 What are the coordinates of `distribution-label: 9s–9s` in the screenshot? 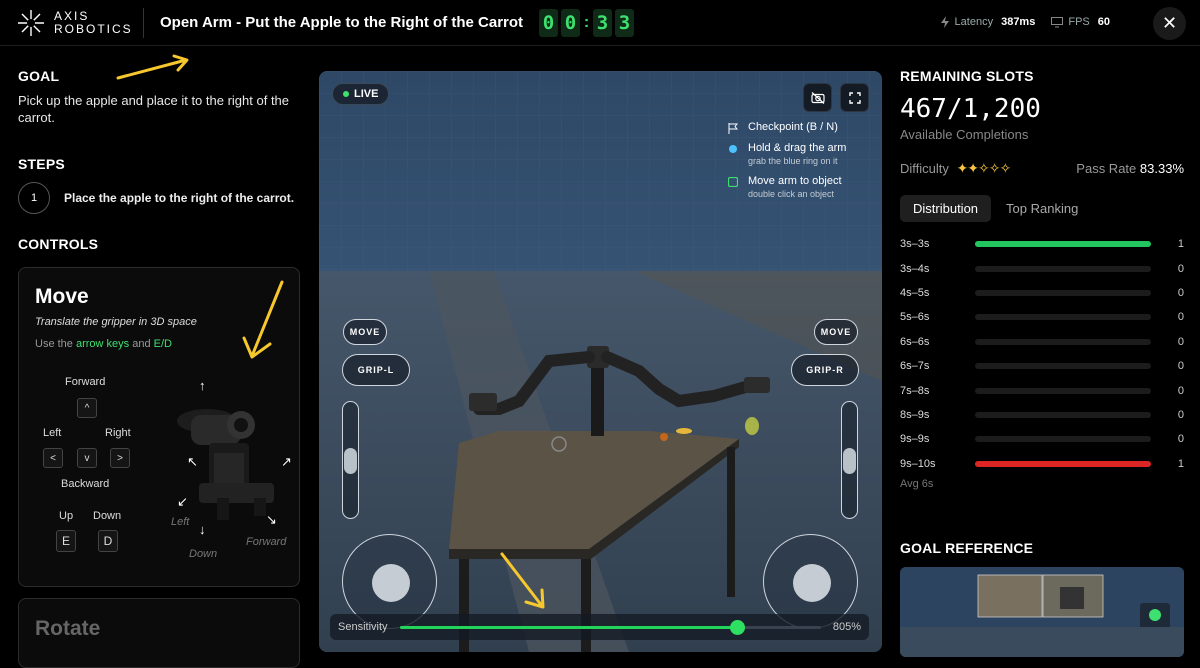 It's located at (915, 439).